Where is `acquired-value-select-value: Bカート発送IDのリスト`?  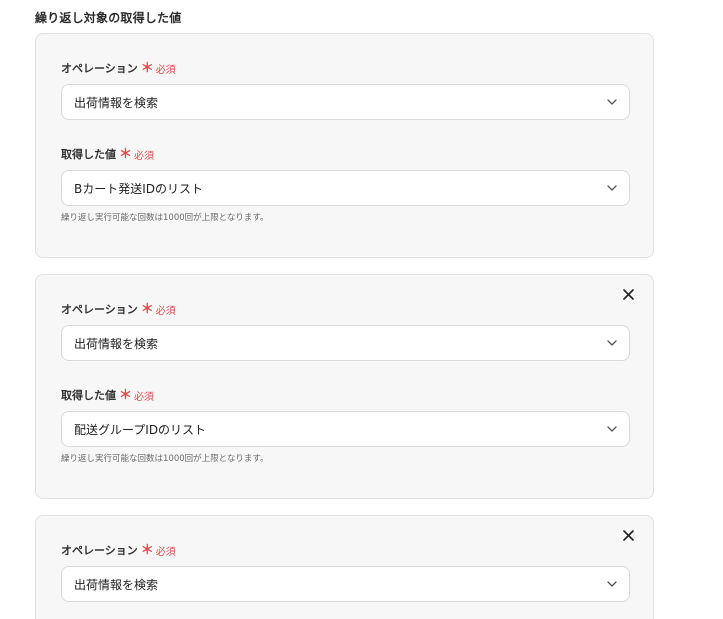 acquired-value-select-value: Bカート発送IDのリスト is located at coordinates (139, 188).